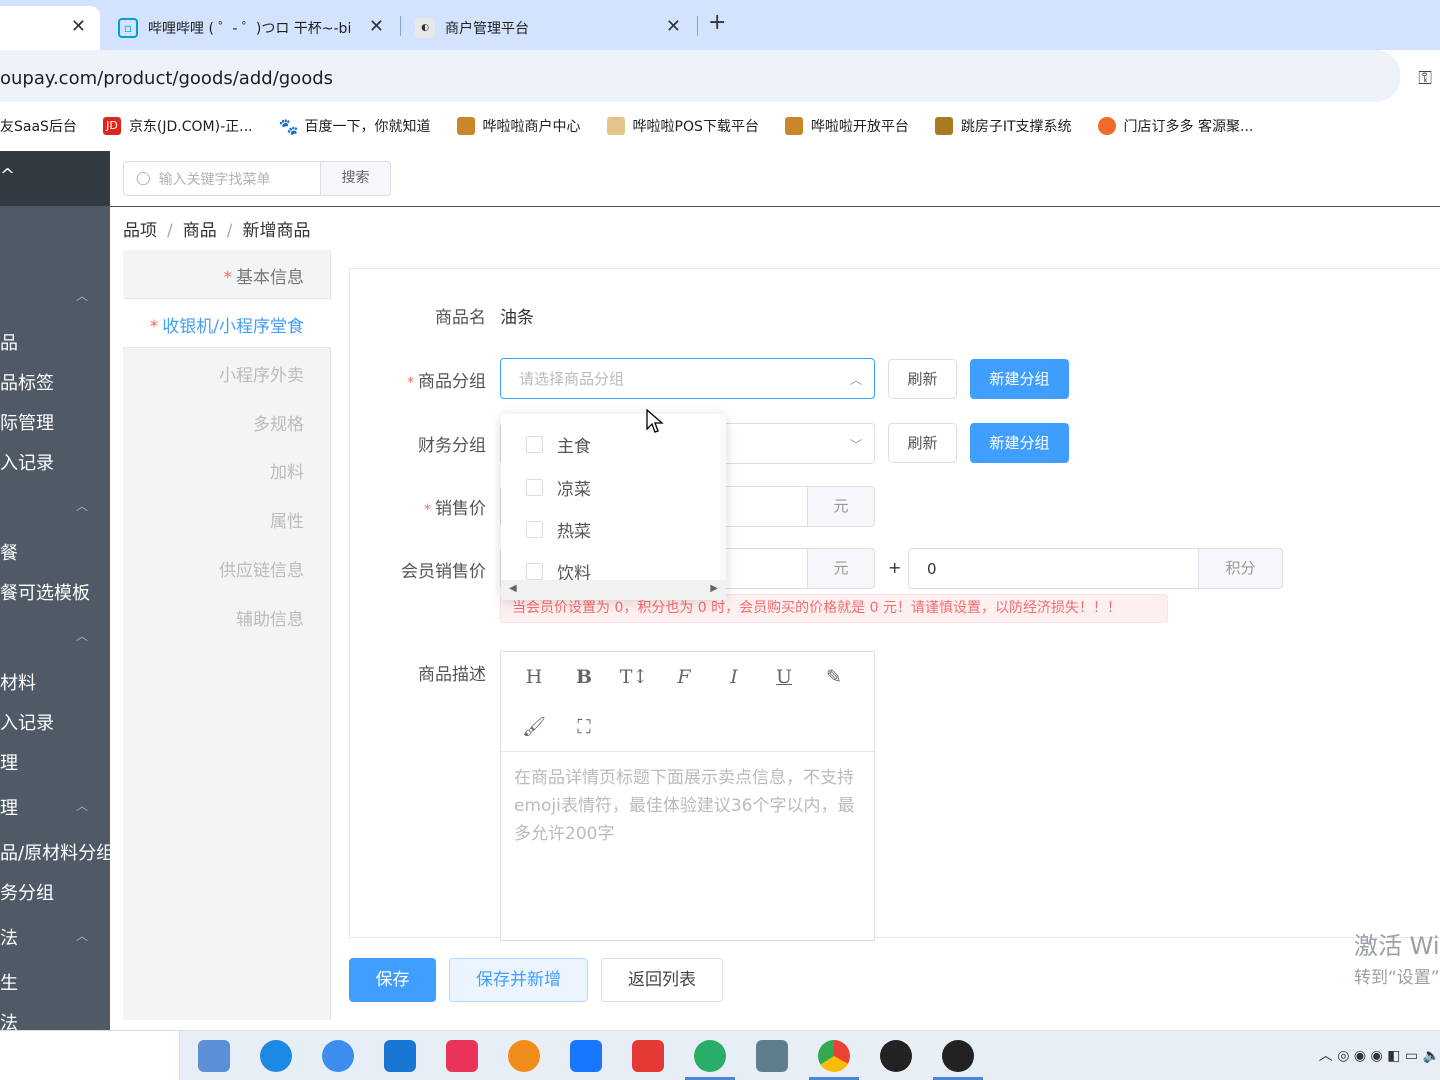  What do you see at coordinates (45, 592) in the screenshot?
I see `sidebar-item: 餐可选模板` at bounding box center [45, 592].